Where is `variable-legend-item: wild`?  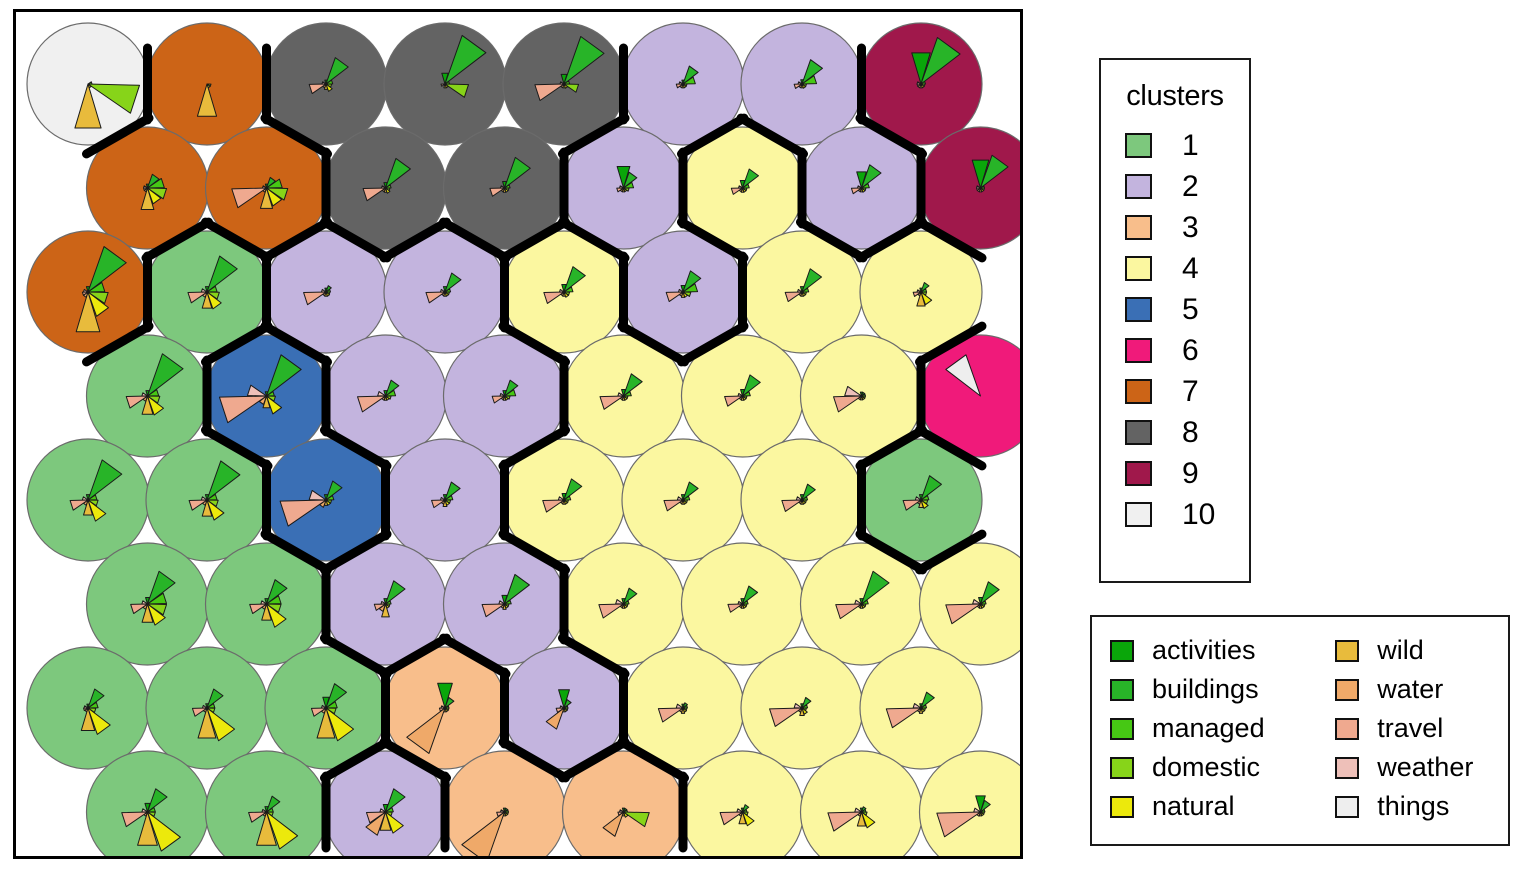
variable-legend-item: wild is located at coordinates (1421, 650).